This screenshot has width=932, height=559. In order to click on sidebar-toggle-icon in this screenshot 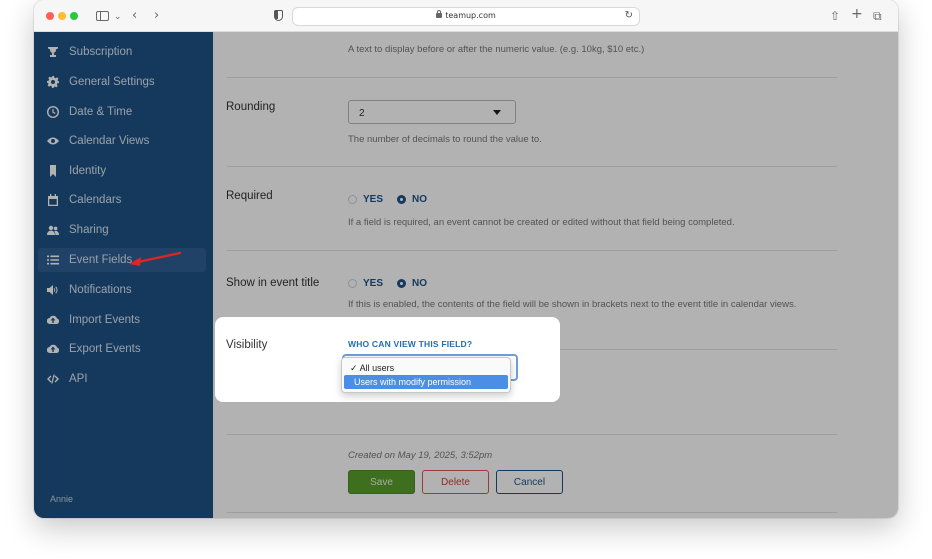, I will do `click(102, 16)`.